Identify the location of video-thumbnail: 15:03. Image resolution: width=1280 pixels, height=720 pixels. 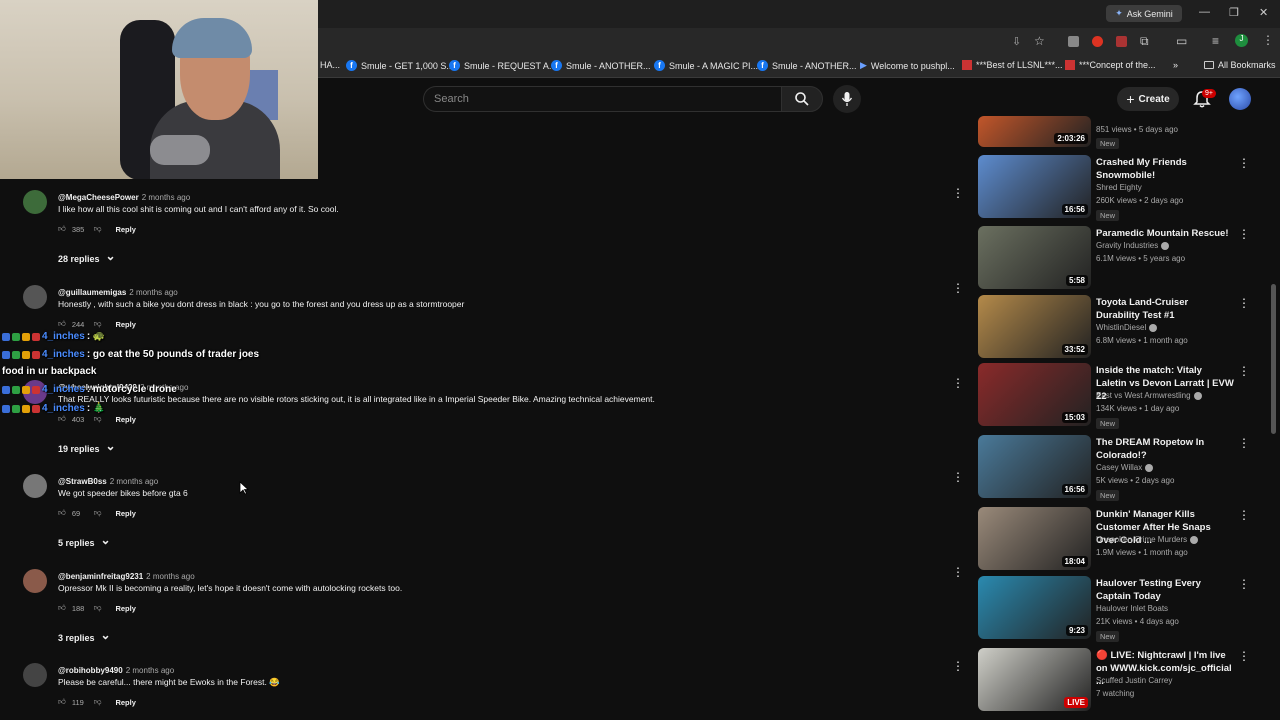
(1034, 394).